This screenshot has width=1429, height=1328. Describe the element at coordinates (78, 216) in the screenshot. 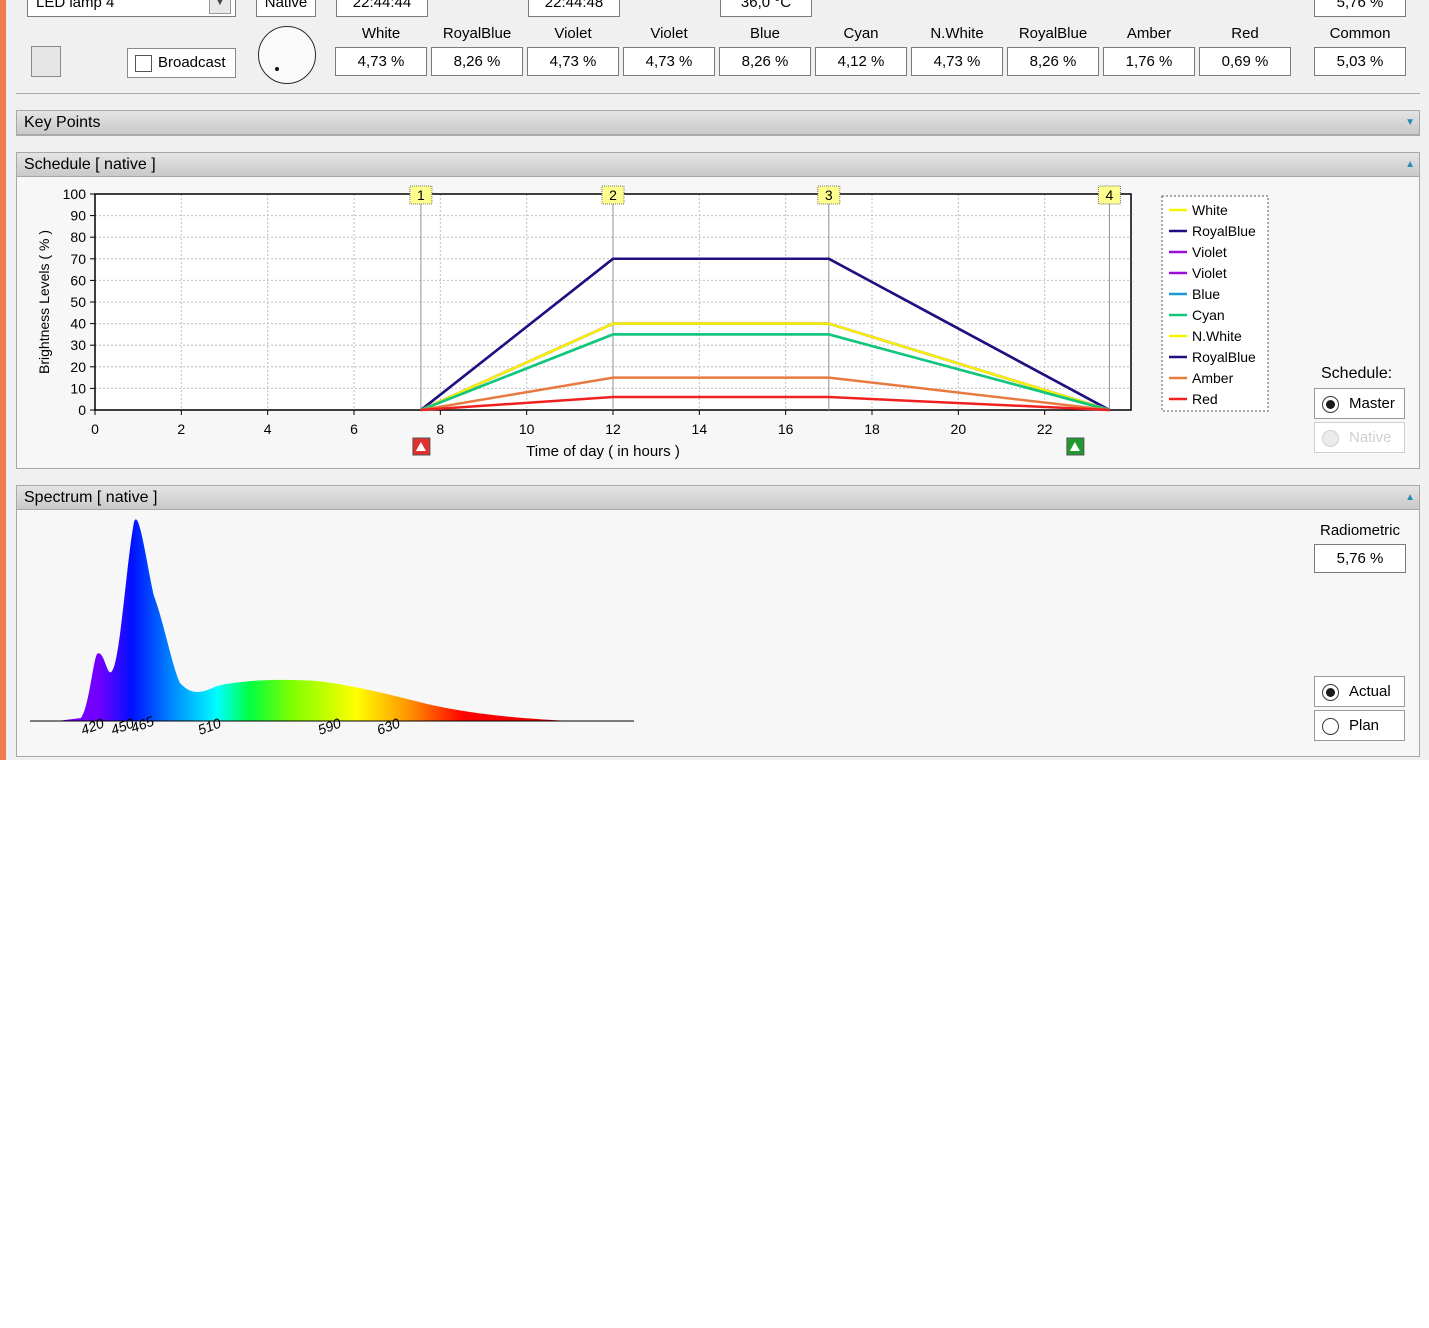

I see `y-tick-label: 90` at that location.